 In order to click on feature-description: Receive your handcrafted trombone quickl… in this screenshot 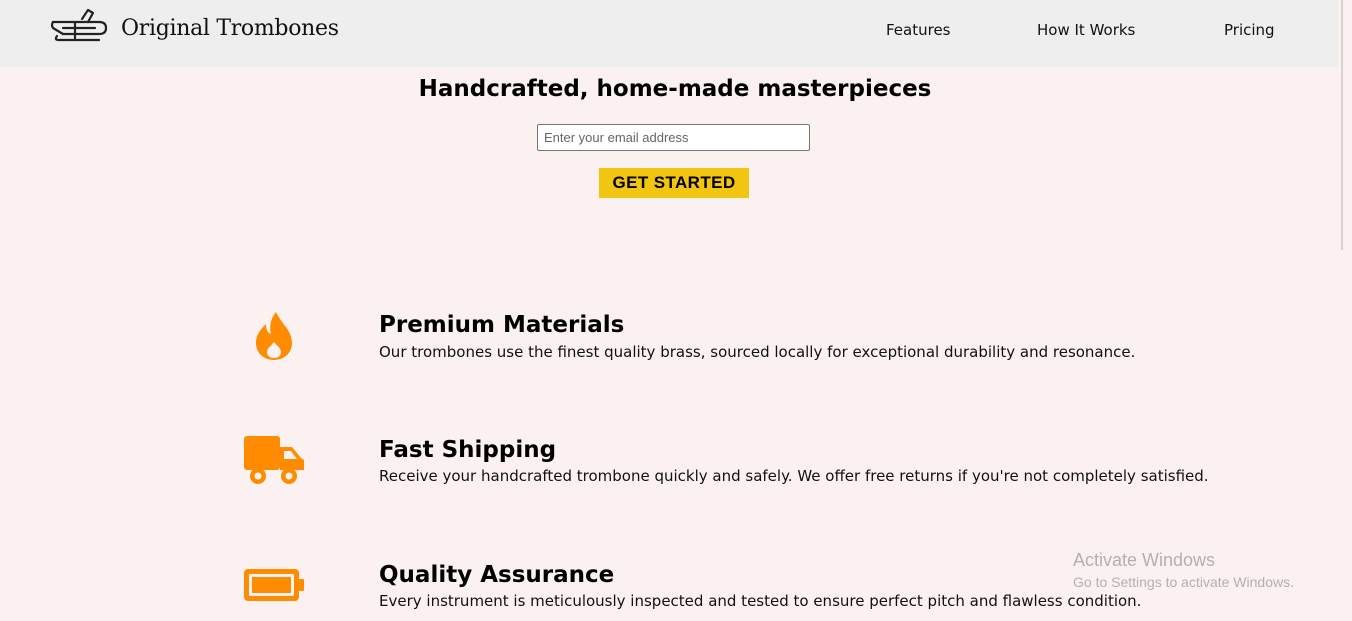, I will do `click(794, 476)`.